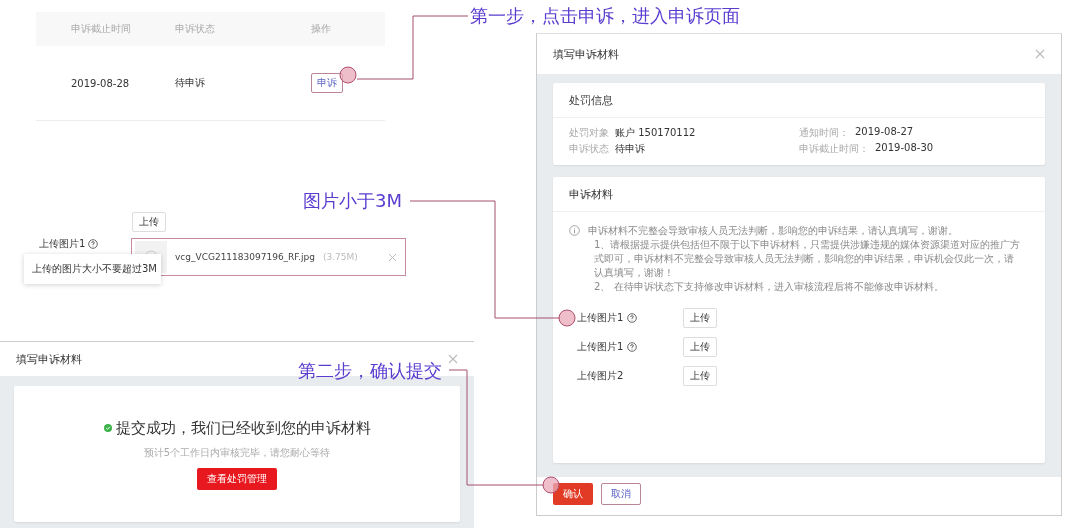 The image size is (1080, 528). I want to click on card-title: 处罚信息, so click(799, 100).